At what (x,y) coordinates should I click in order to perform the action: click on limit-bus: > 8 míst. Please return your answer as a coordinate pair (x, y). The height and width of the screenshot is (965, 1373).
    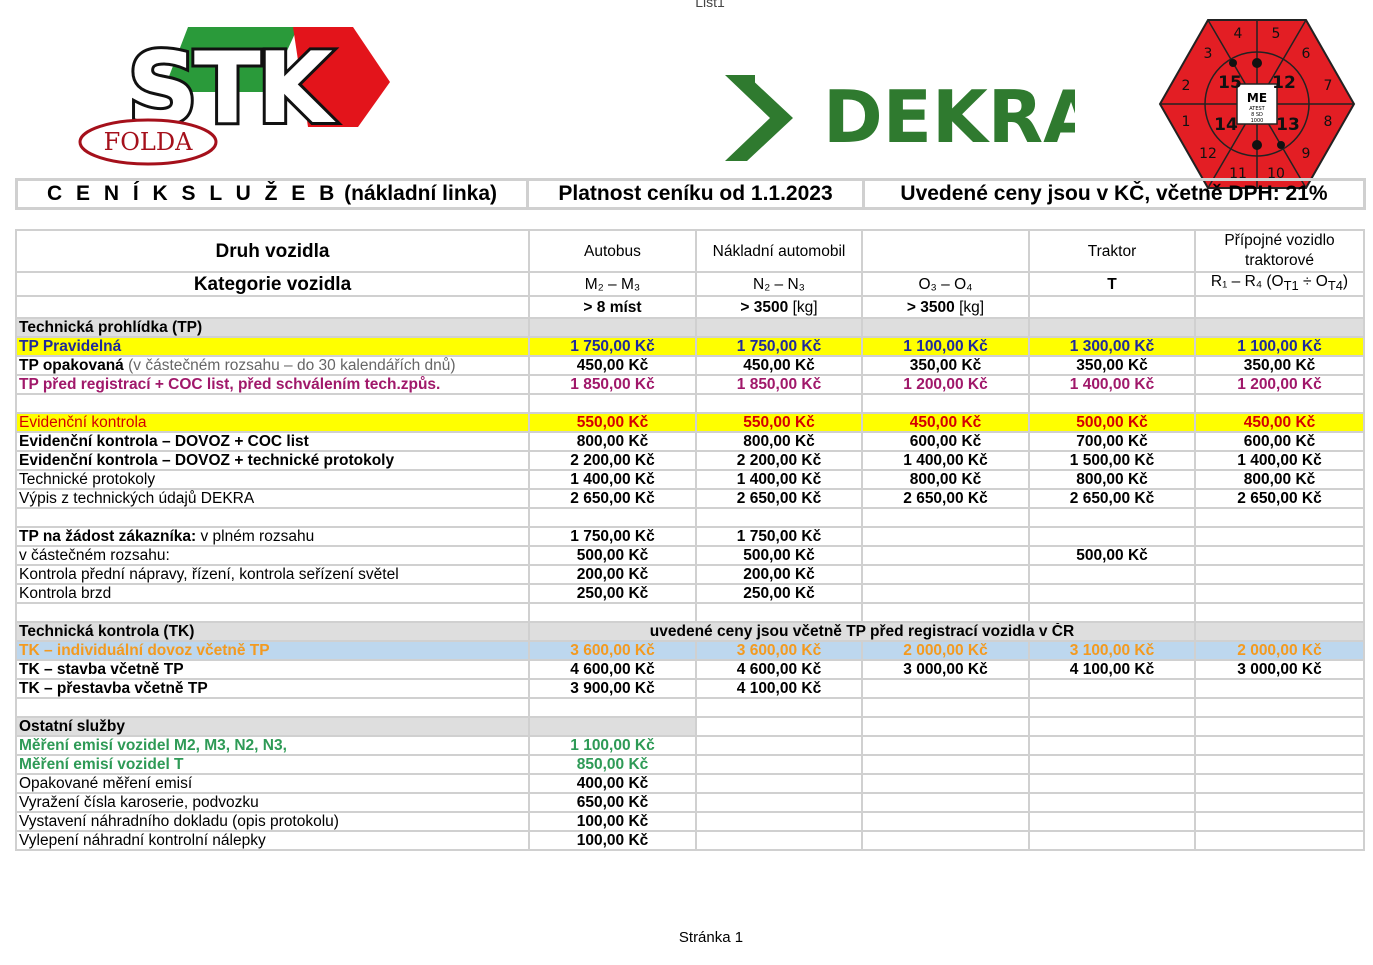
    Looking at the image, I should click on (612, 307).